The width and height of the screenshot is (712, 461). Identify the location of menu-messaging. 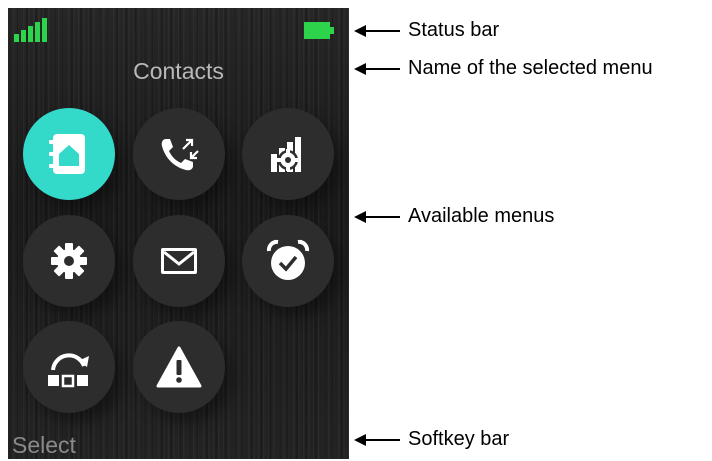
(179, 261).